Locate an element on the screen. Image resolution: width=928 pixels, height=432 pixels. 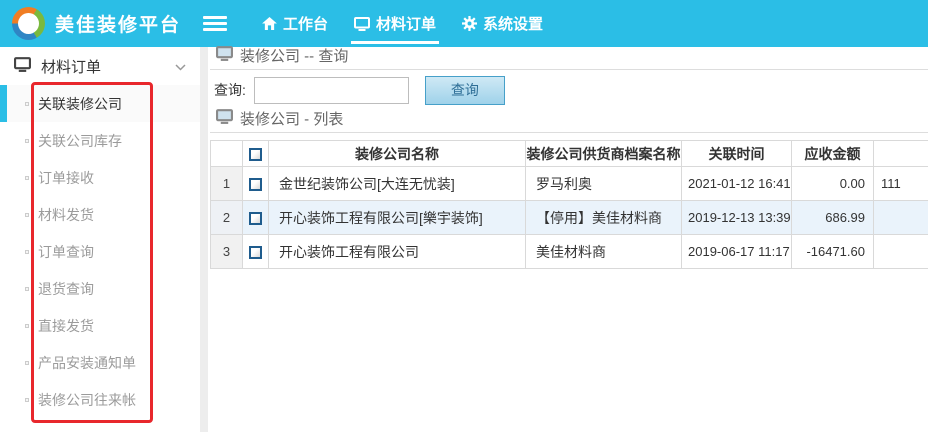
table-header-row: 装修公司名称 装修公司供货商档案名称 关联时间 应收金额 is located at coordinates (569, 153).